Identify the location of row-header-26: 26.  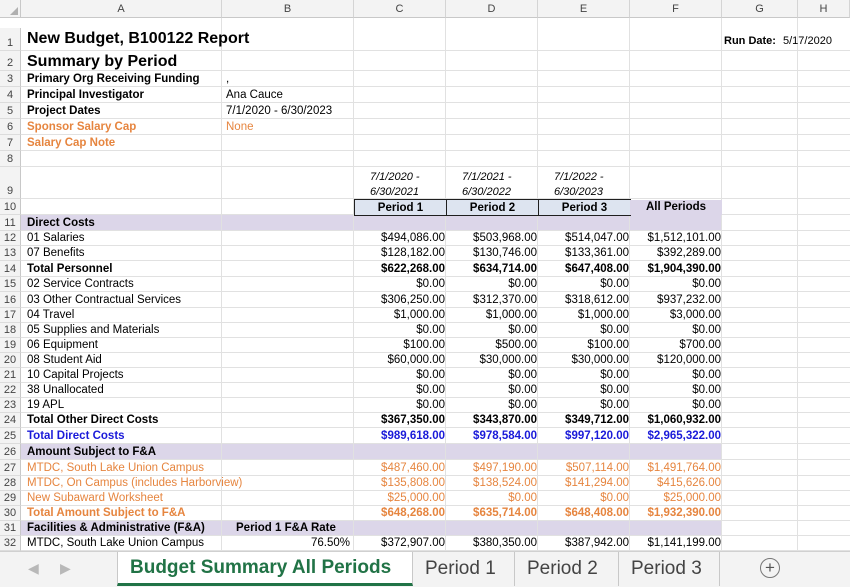
(10, 452).